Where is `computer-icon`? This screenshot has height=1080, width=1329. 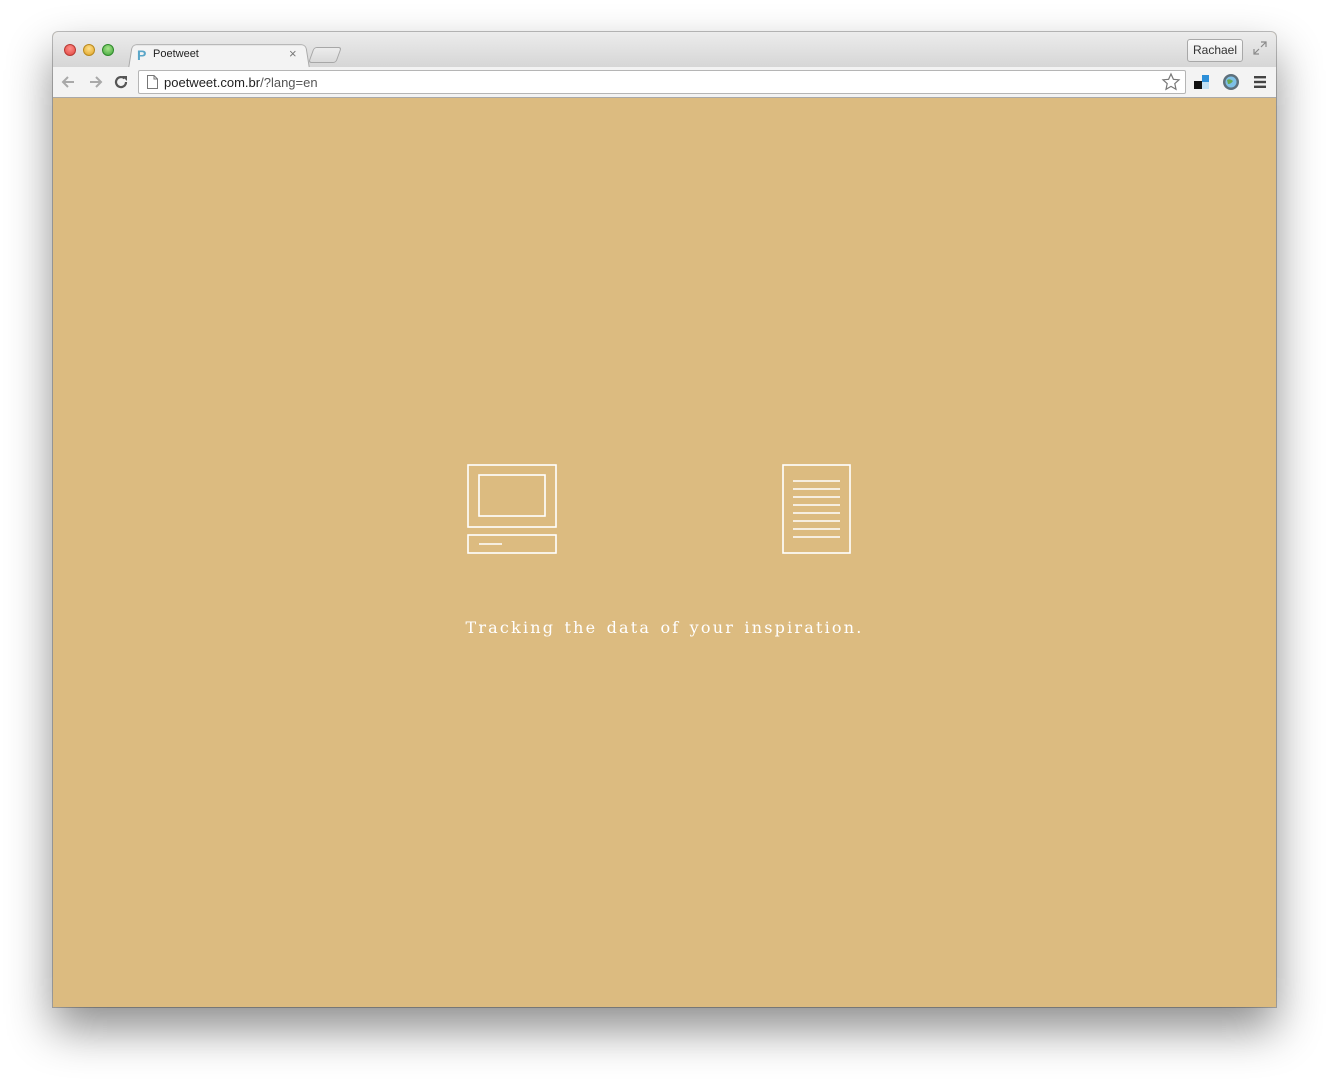
computer-icon is located at coordinates (512, 509).